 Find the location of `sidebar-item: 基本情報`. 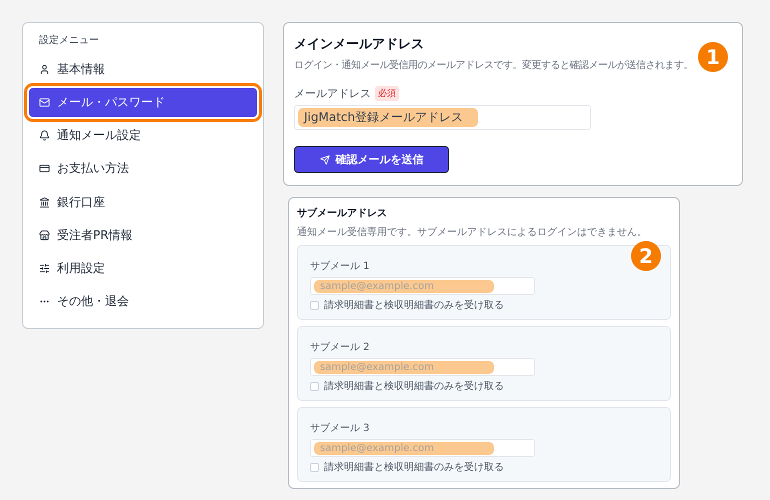

sidebar-item: 基本情報 is located at coordinates (143, 69).